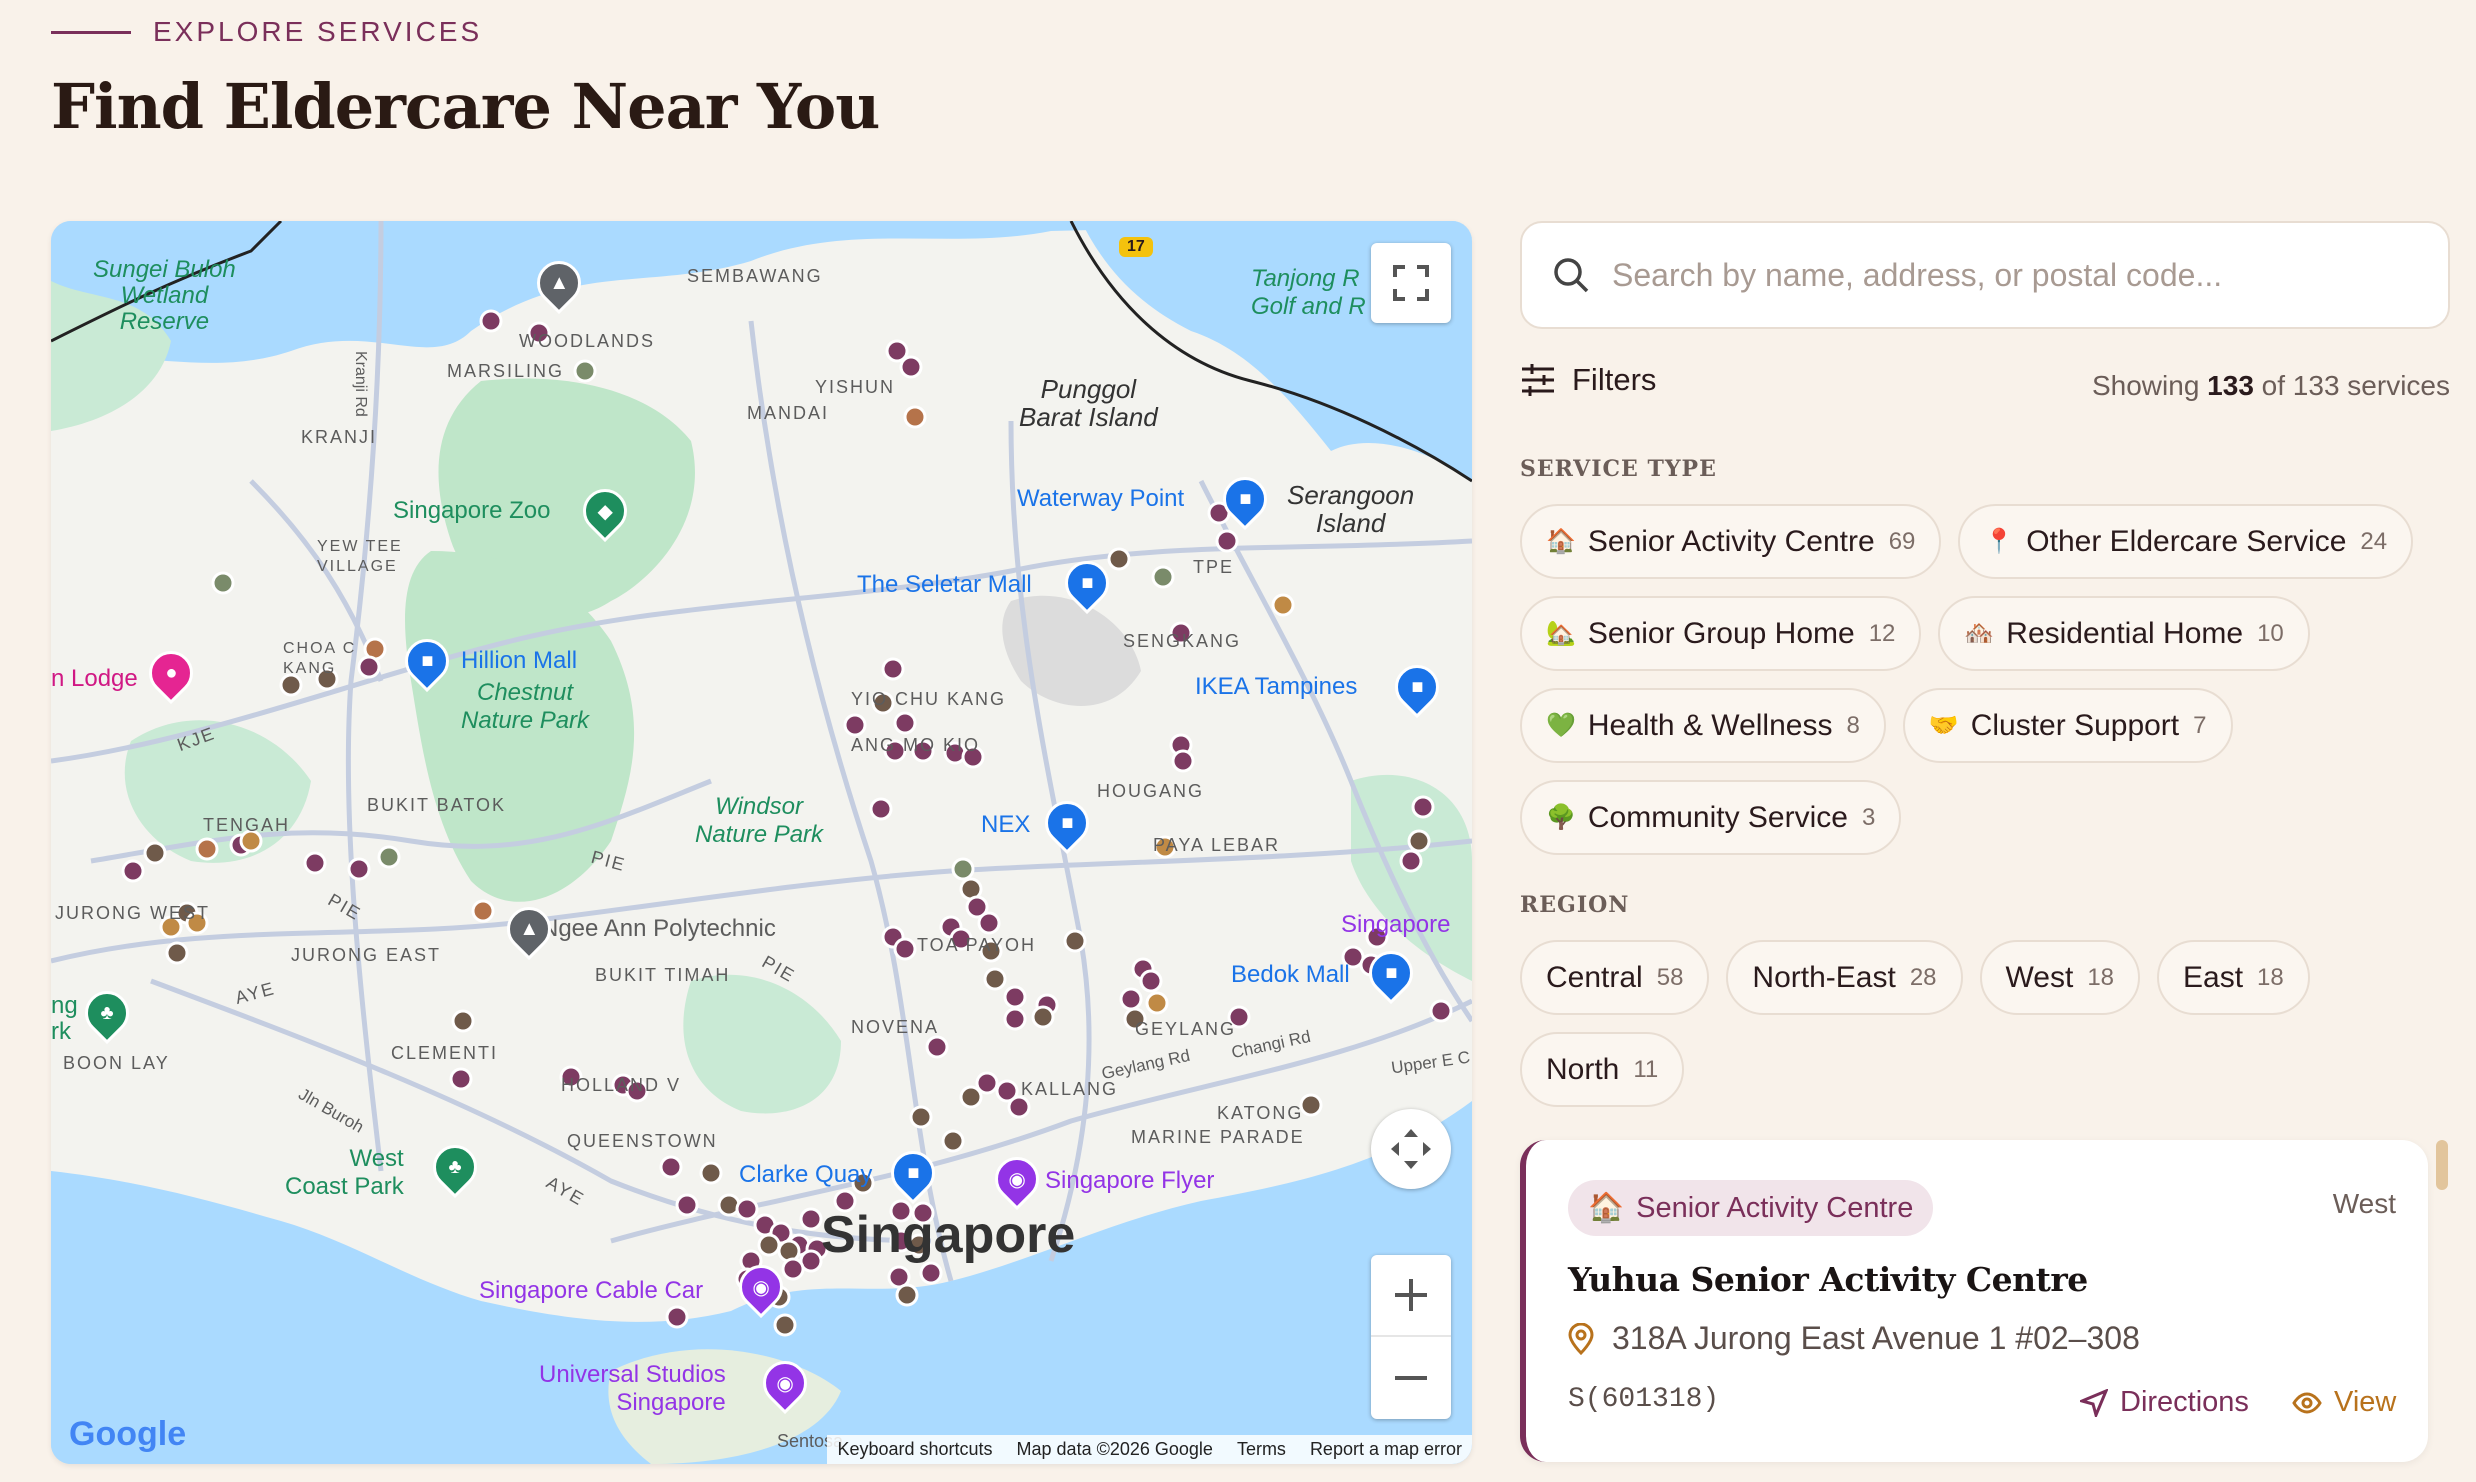 Image resolution: width=2476 pixels, height=1482 pixels. What do you see at coordinates (1979, 633) in the screenshot?
I see `service-type-chip-3-icon: 🏘️` at bounding box center [1979, 633].